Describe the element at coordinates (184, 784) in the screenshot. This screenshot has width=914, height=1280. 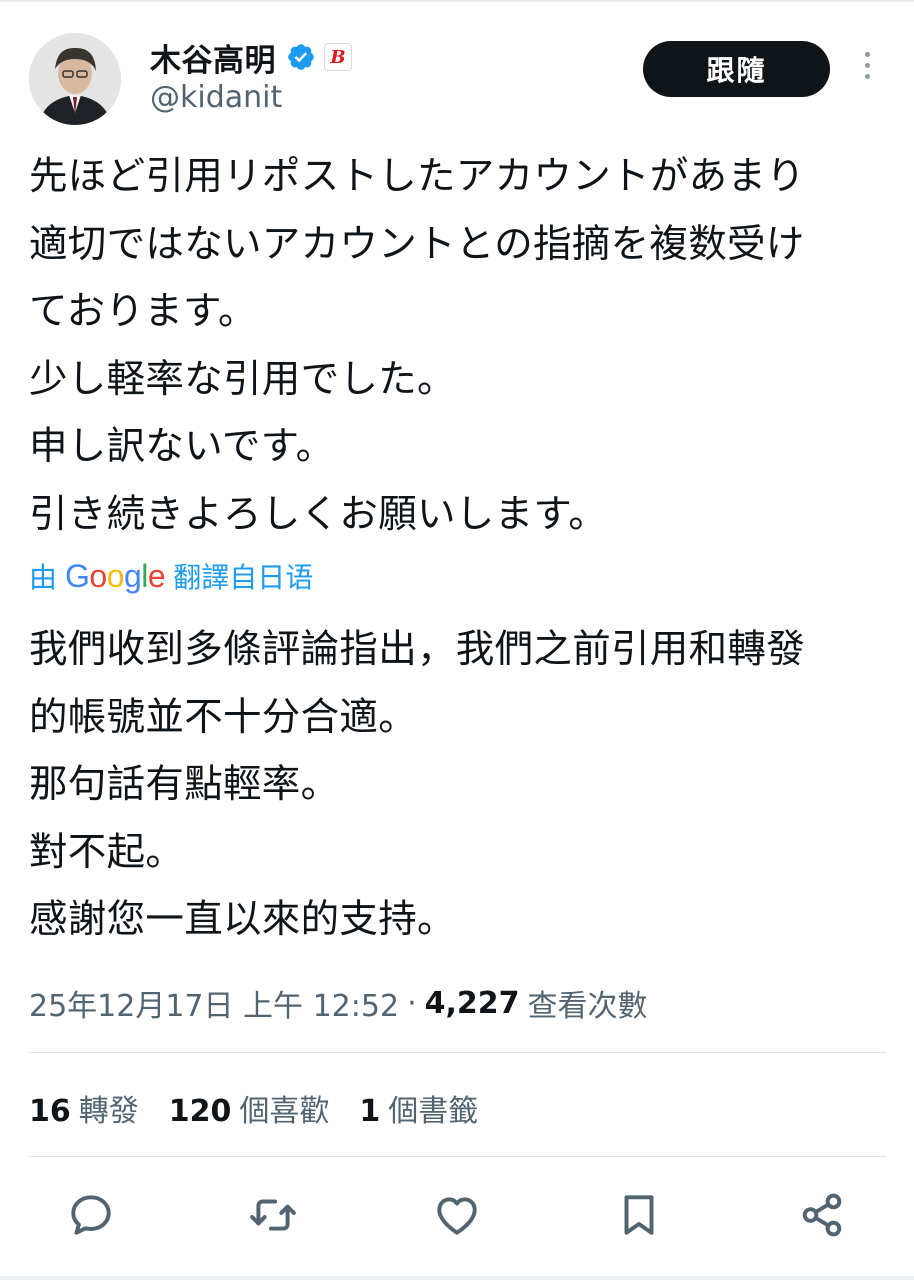
I see `translated-line: 那句話有點輕率。` at that location.